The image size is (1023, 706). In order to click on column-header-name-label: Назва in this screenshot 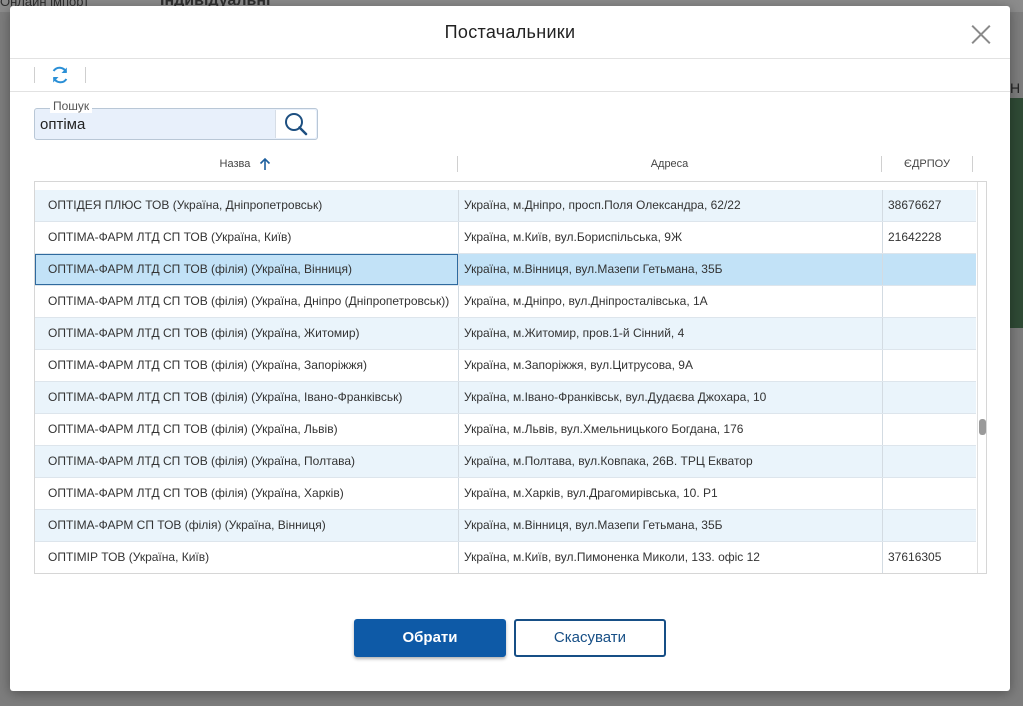, I will do `click(235, 164)`.